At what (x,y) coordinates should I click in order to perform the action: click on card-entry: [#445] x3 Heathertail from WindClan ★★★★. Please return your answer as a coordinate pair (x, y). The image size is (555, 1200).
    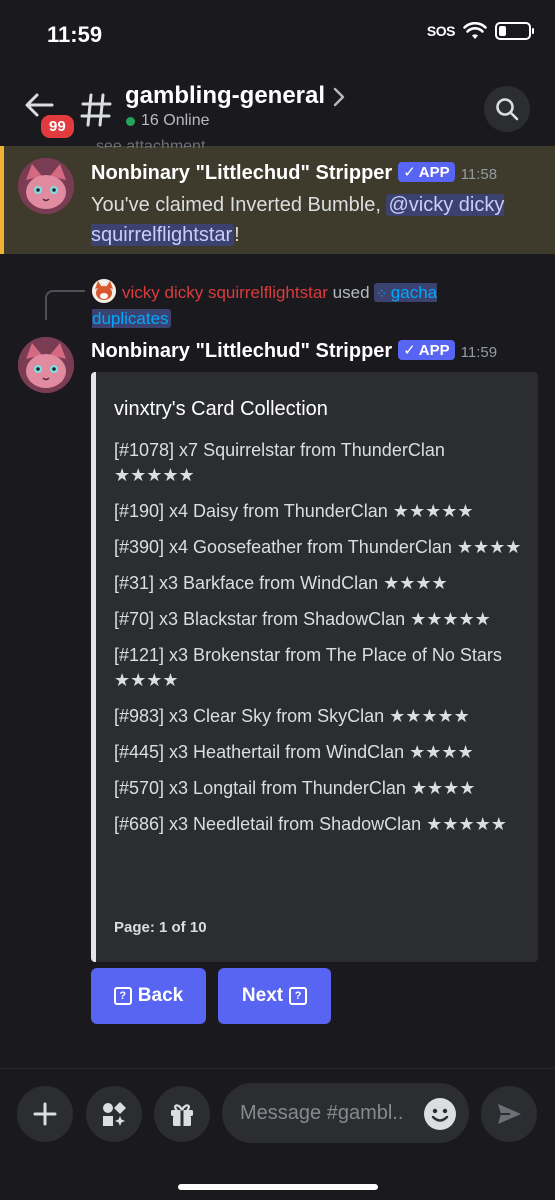
    Looking at the image, I should click on (294, 752).